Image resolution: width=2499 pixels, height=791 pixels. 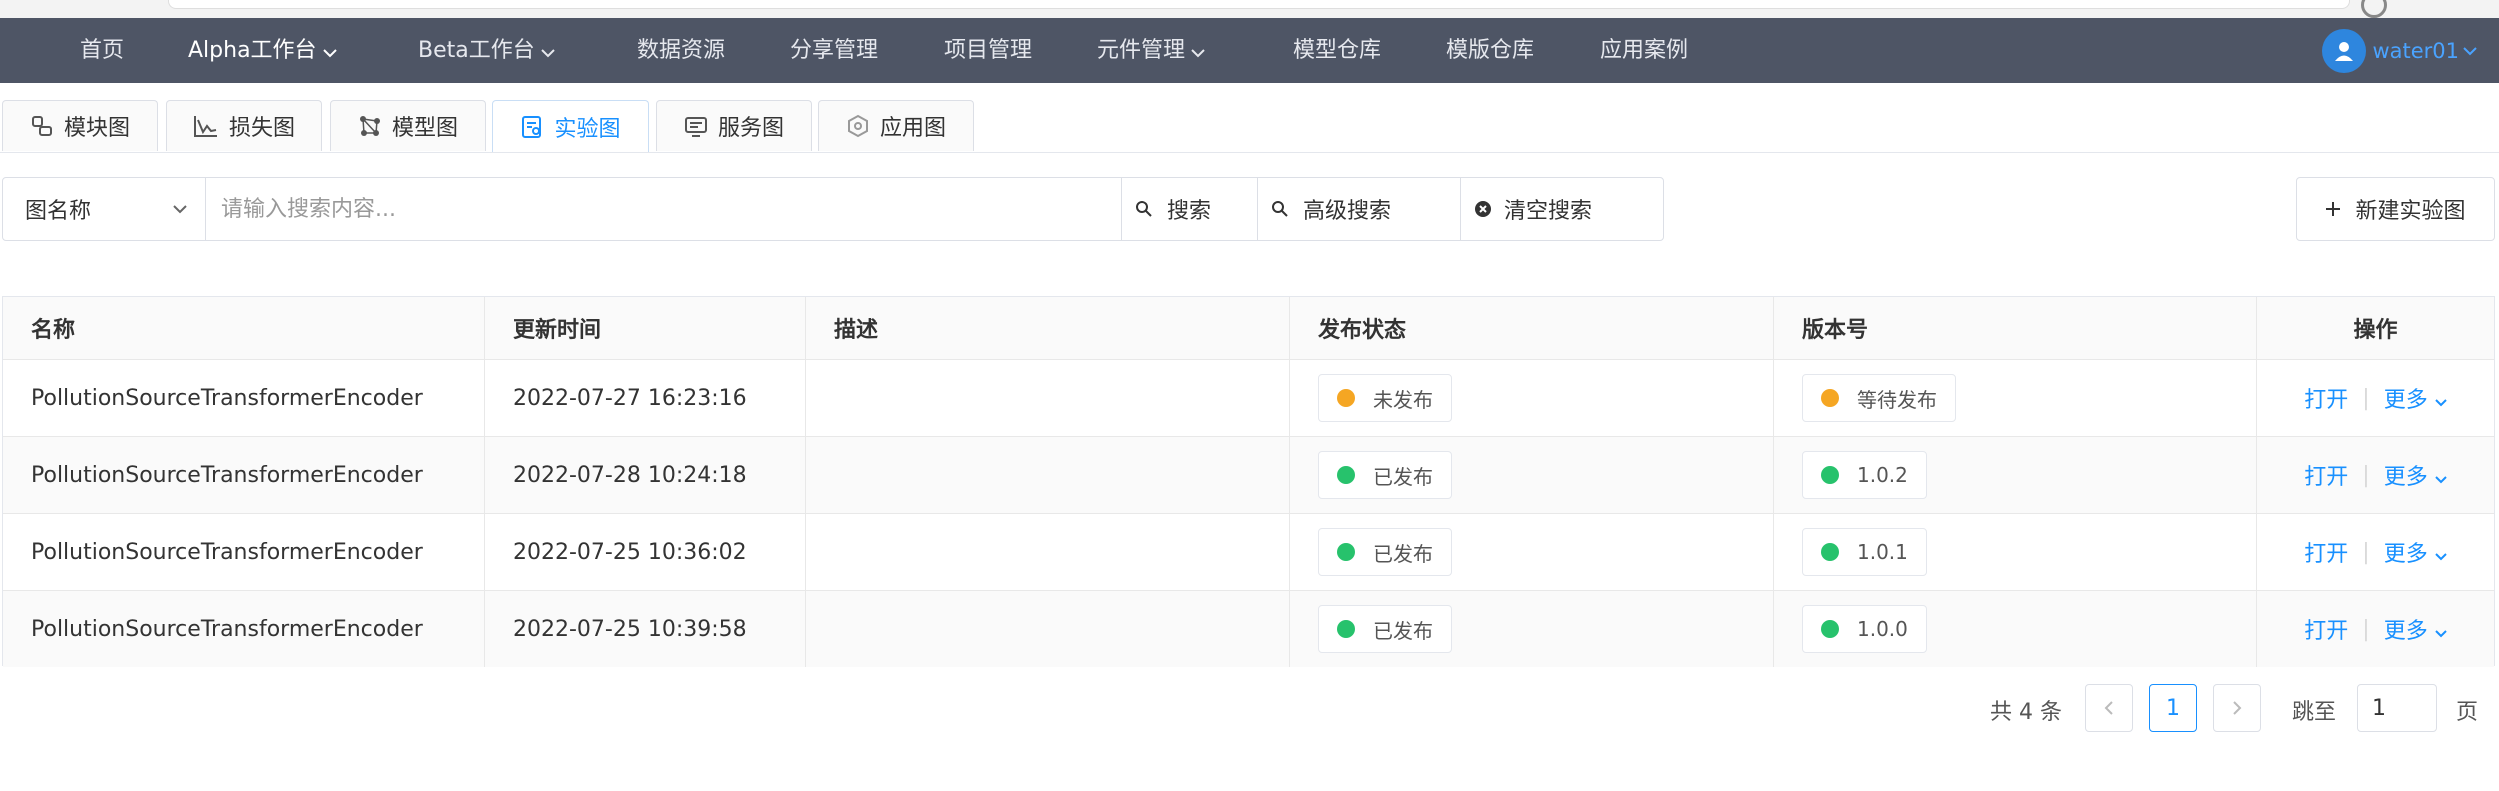 I want to click on version-label: 等待发布, so click(x=1897, y=399).